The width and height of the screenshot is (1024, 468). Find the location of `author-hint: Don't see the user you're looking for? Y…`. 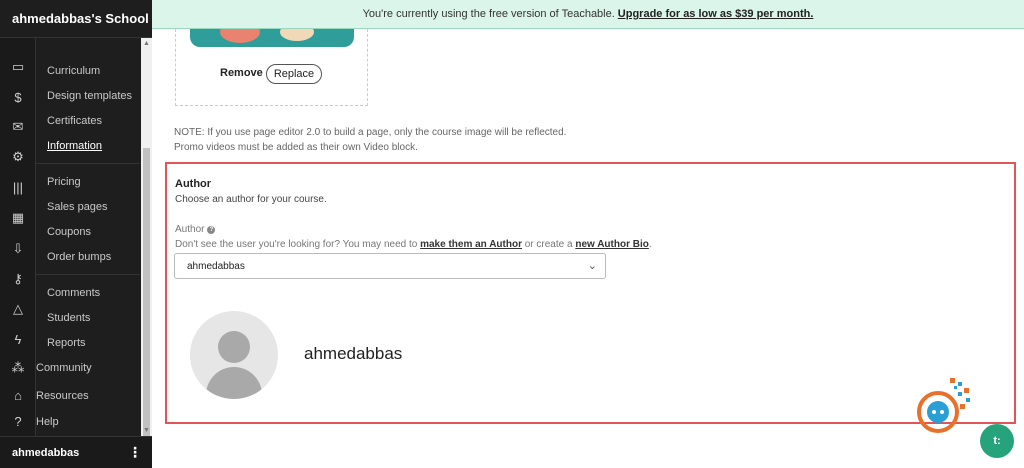

author-hint: Don't see the user you're looking for? Y… is located at coordinates (413, 244).